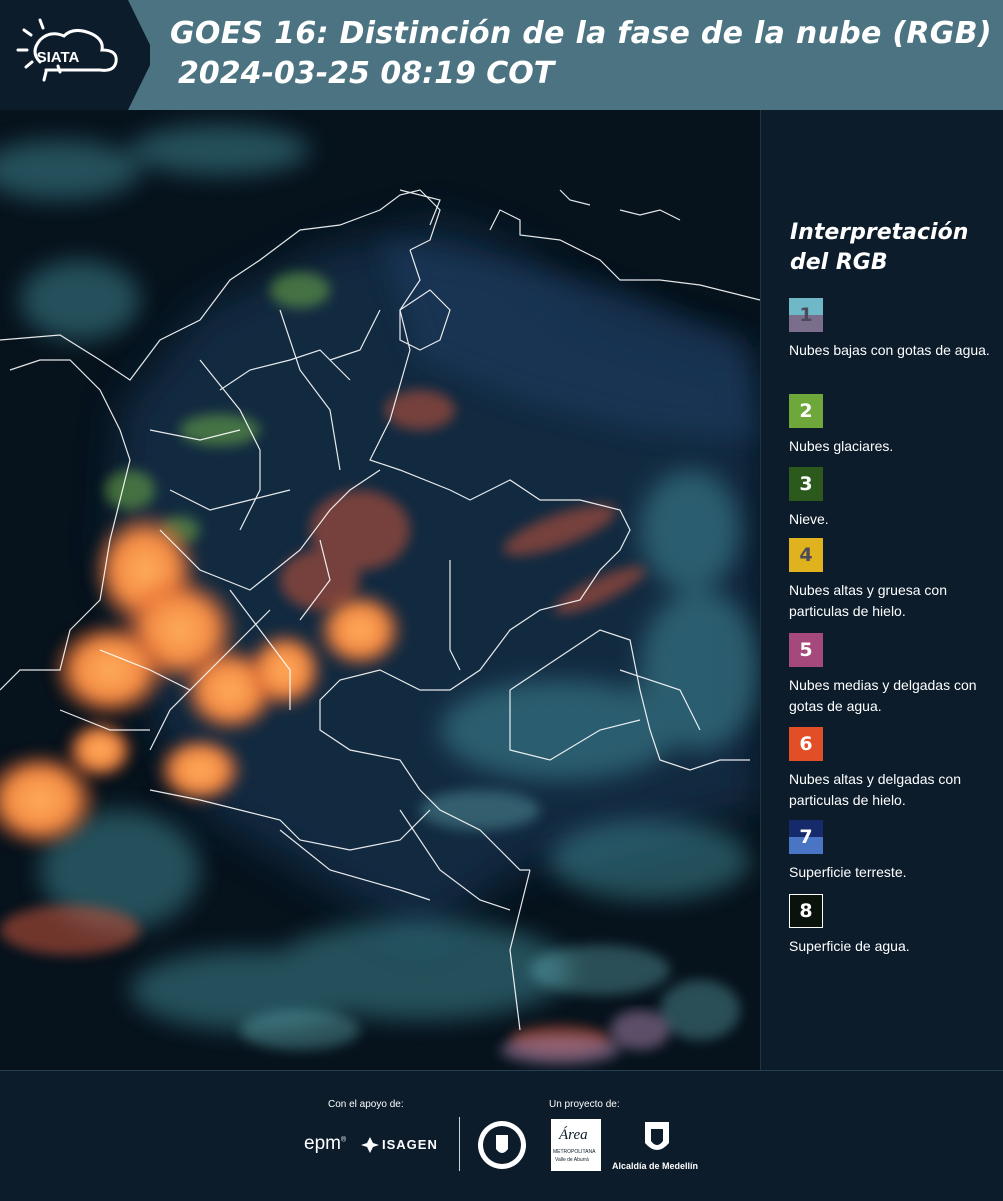  I want to click on support-label: Con el apoyo de:, so click(366, 1104).